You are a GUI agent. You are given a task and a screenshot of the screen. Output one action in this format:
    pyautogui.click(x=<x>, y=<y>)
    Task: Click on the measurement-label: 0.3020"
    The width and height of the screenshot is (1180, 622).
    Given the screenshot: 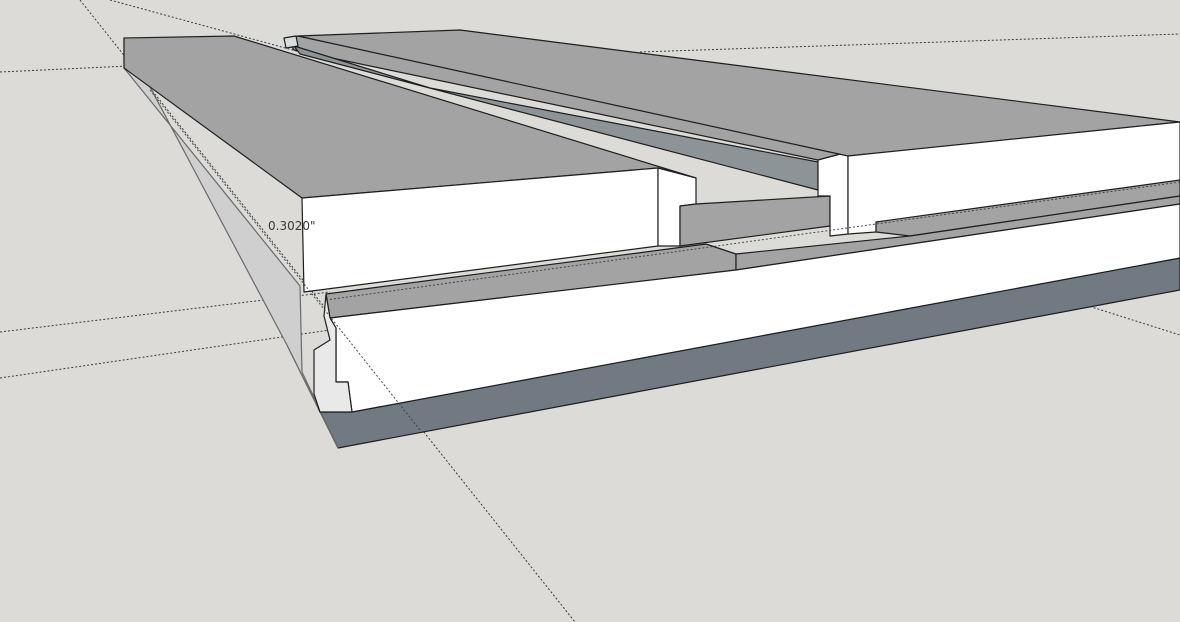 What is the action you would take?
    pyautogui.click(x=292, y=226)
    